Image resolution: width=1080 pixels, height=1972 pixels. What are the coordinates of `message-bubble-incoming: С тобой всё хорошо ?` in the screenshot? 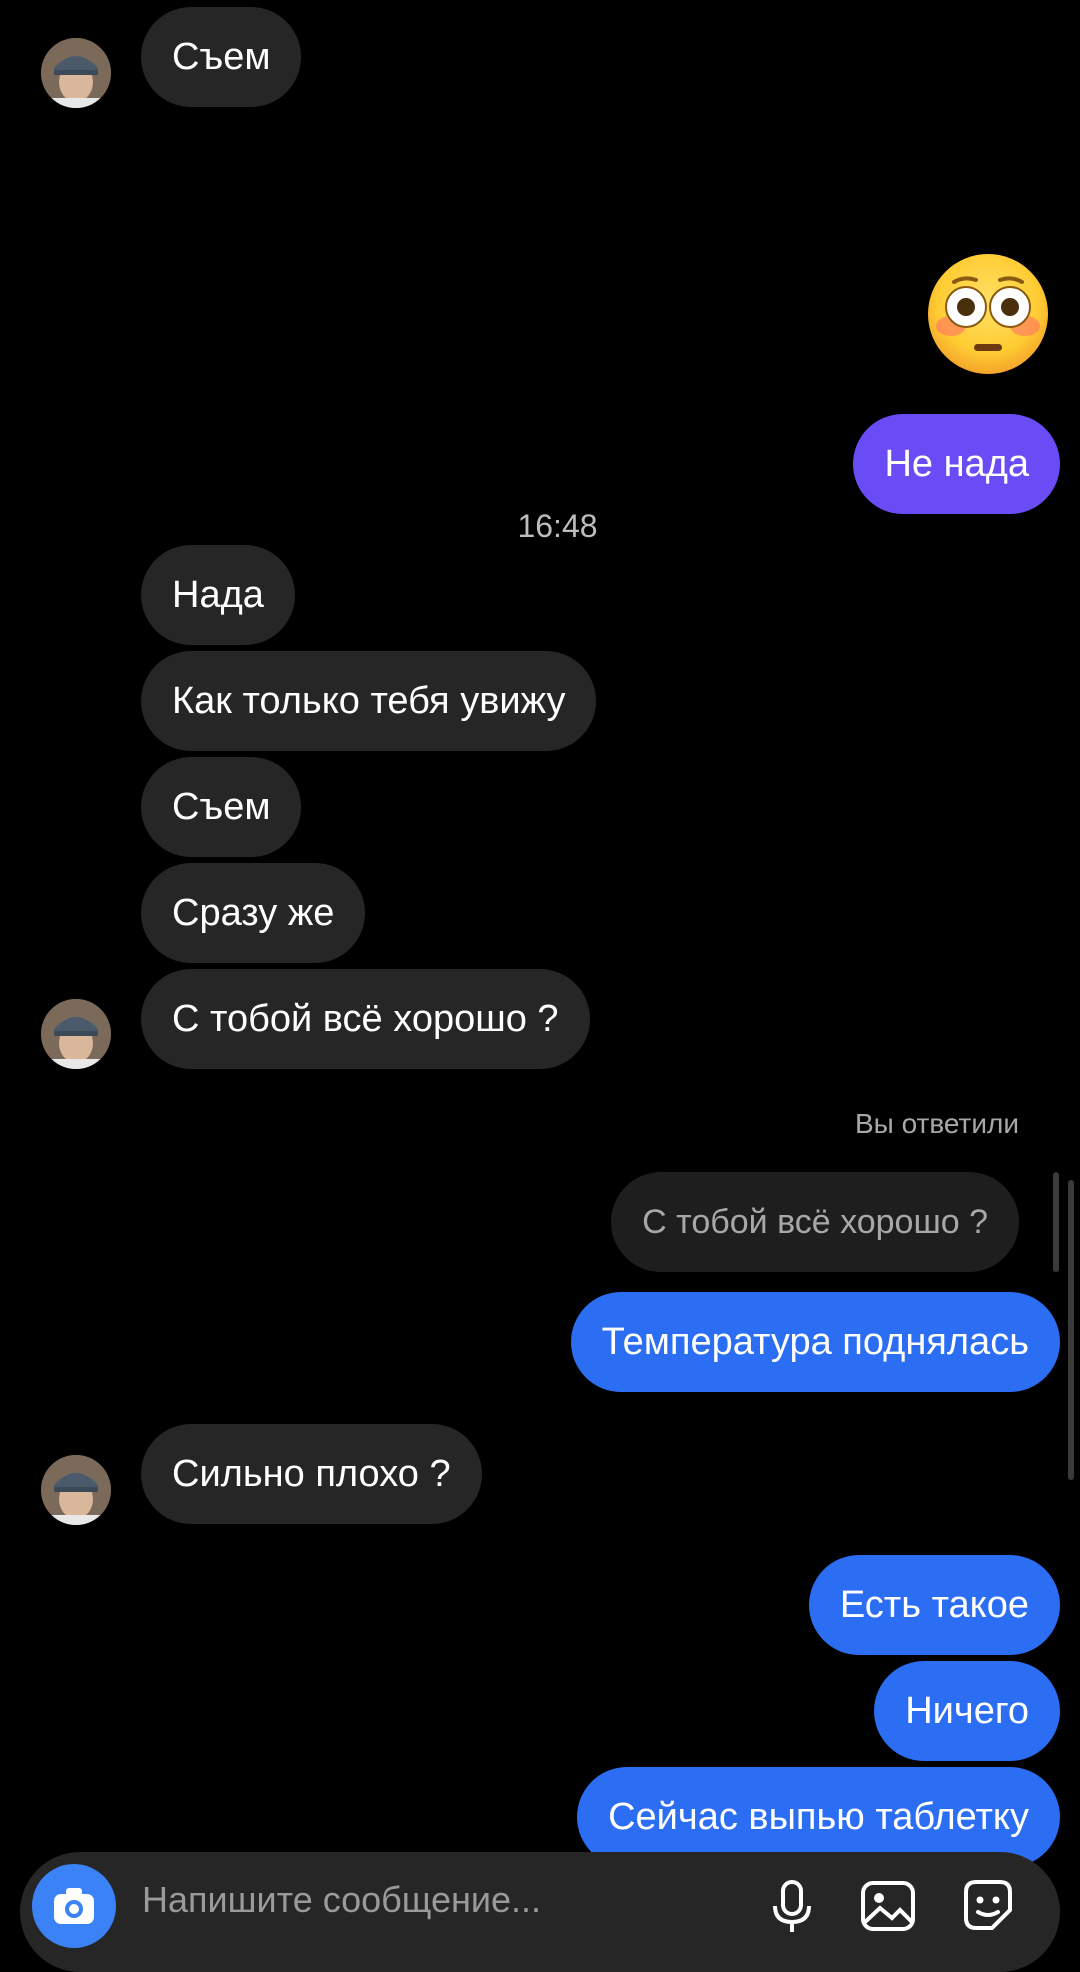 It's located at (365, 1019).